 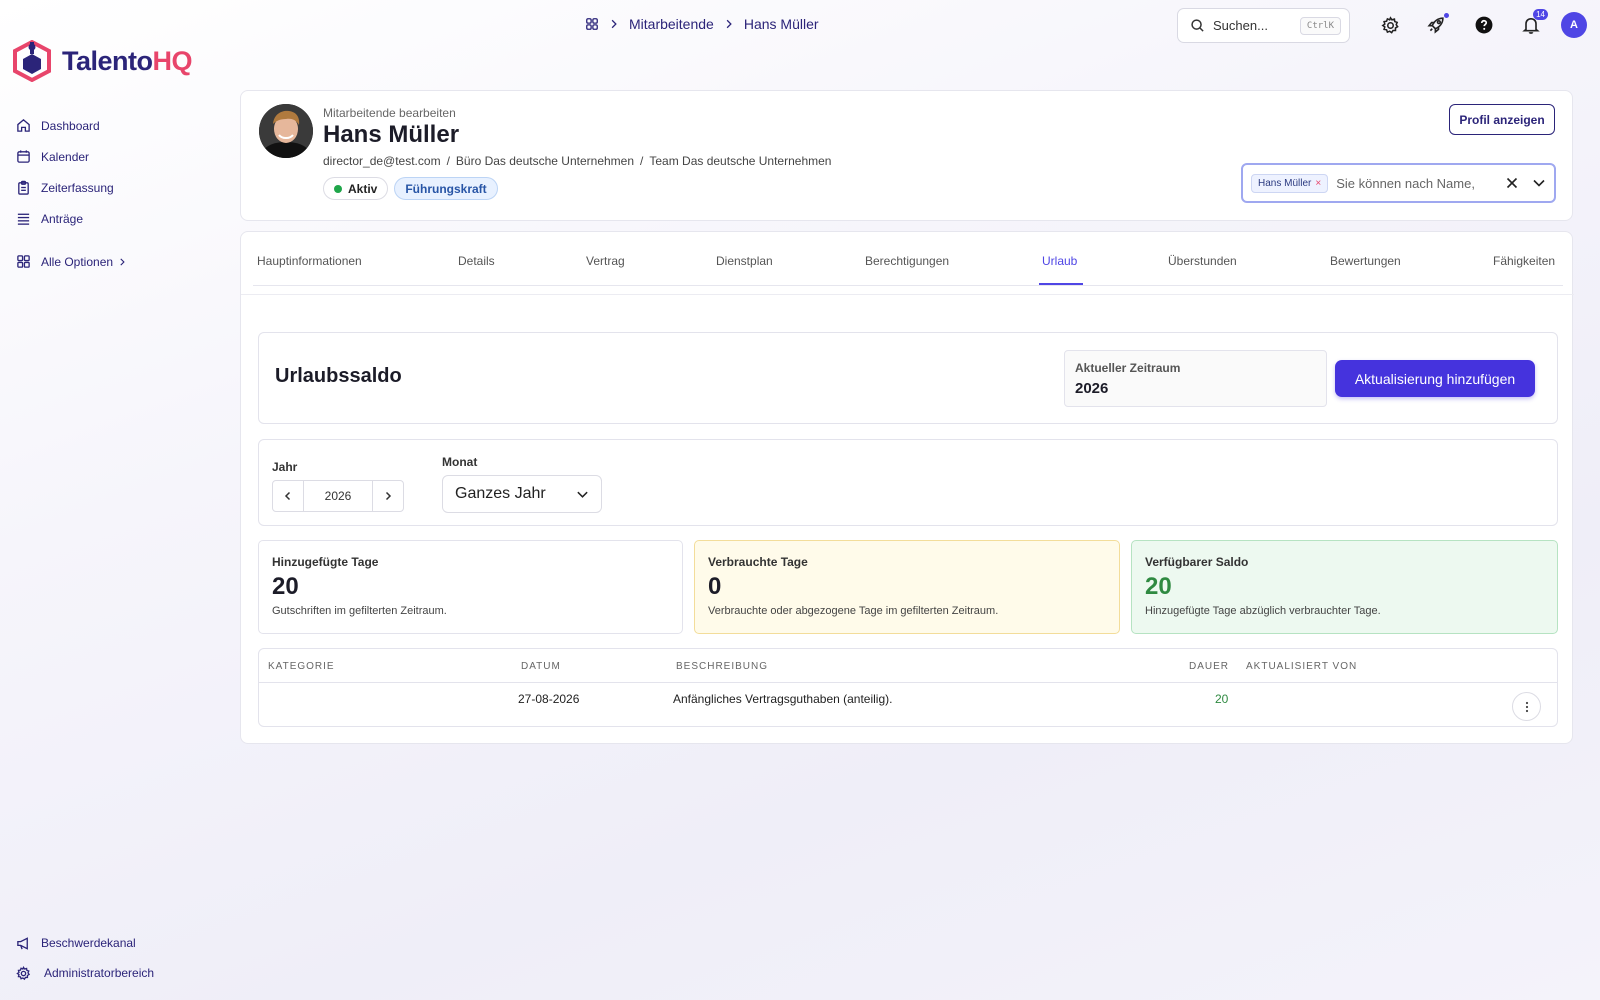 I want to click on stat-value: 0, so click(x=715, y=586).